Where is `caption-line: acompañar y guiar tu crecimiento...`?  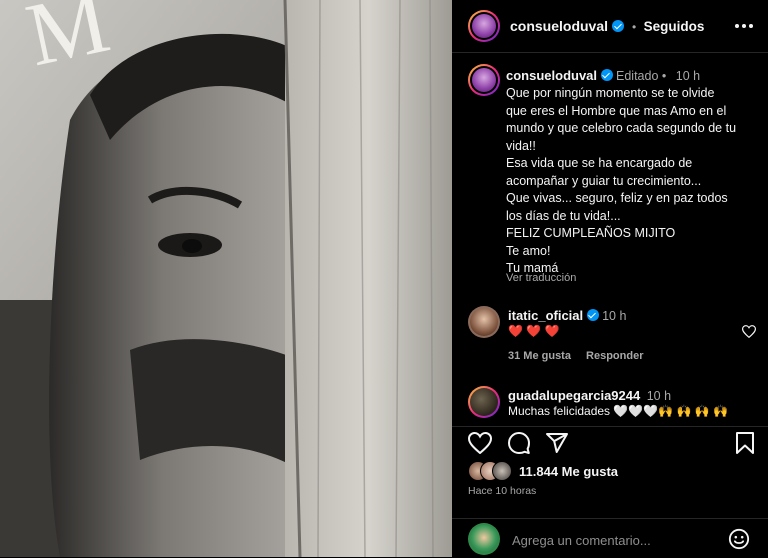
caption-line: acompañar y guiar tu crecimiento... is located at coordinates (604, 180).